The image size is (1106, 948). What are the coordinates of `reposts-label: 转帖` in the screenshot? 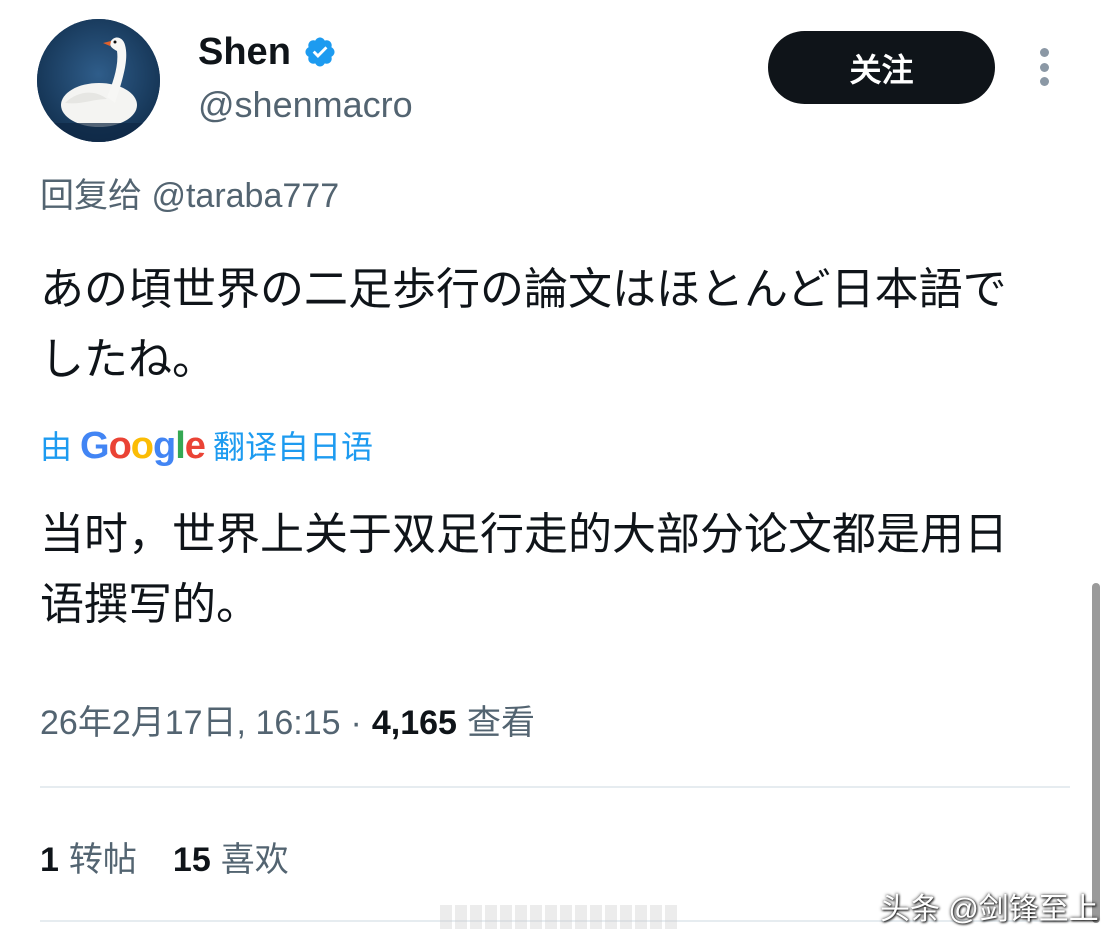 It's located at (102, 860).